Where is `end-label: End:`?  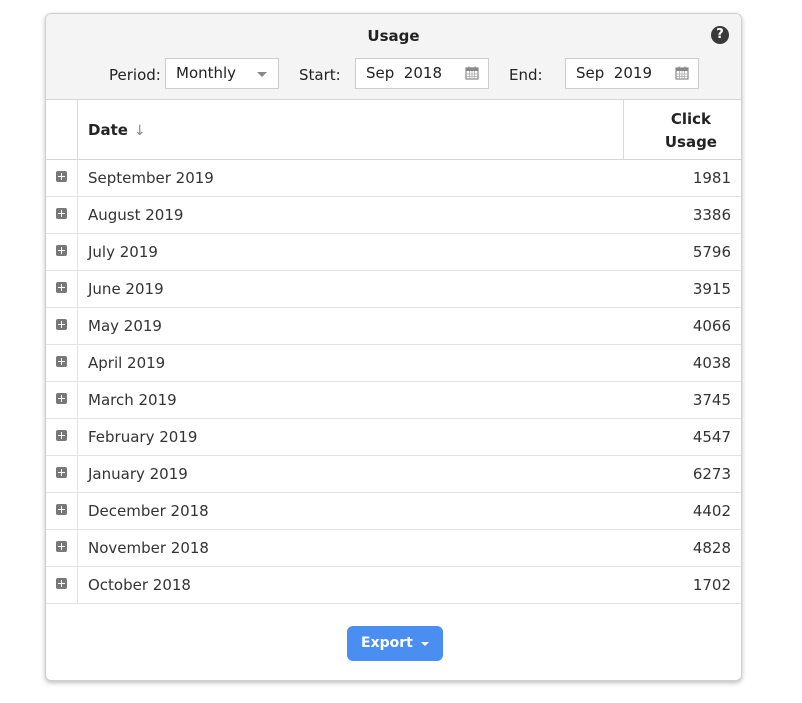 end-label: End: is located at coordinates (526, 75).